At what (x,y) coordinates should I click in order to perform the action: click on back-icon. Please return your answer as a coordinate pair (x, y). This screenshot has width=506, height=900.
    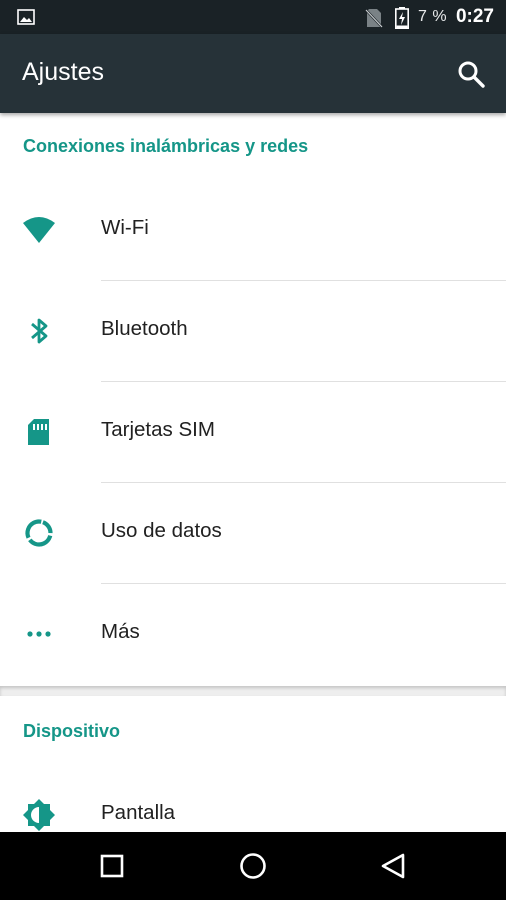
    Looking at the image, I should click on (394, 866).